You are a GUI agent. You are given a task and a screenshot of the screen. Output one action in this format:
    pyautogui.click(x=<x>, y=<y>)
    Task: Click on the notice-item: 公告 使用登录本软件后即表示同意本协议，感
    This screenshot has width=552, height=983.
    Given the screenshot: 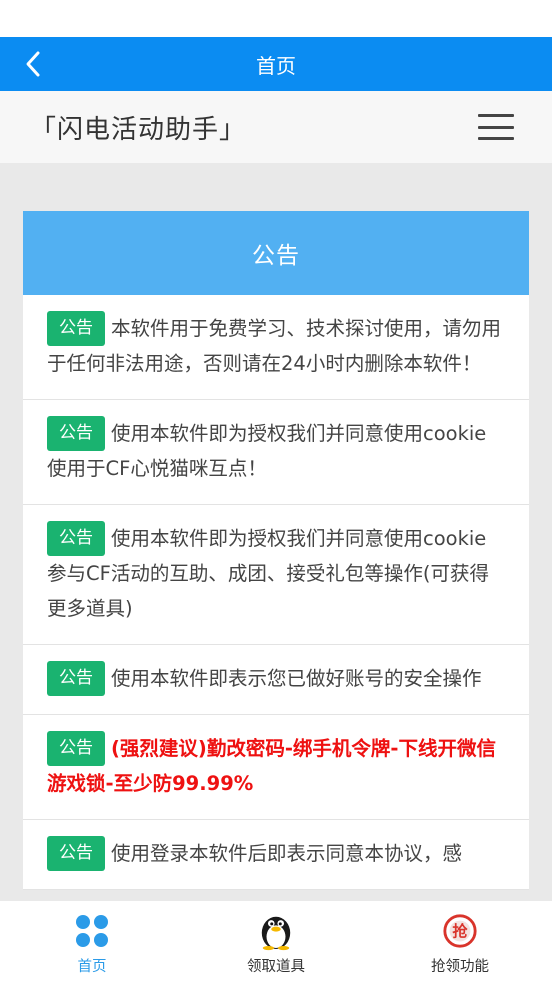 What is the action you would take?
    pyautogui.click(x=276, y=855)
    